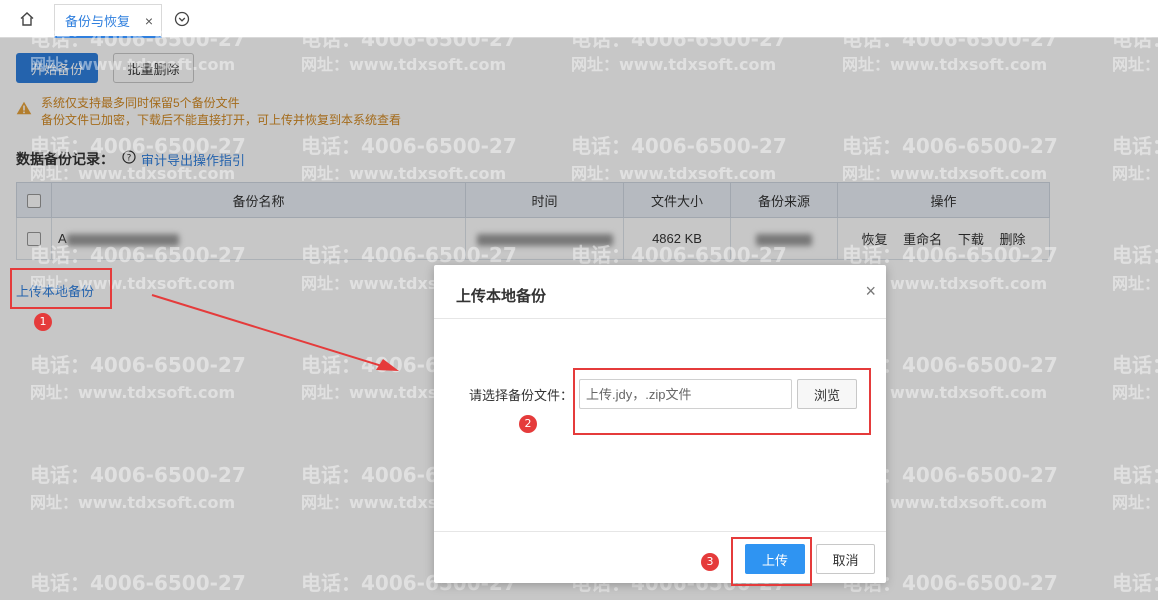  Describe the element at coordinates (771, 561) in the screenshot. I see `annotation-box-step3` at that location.